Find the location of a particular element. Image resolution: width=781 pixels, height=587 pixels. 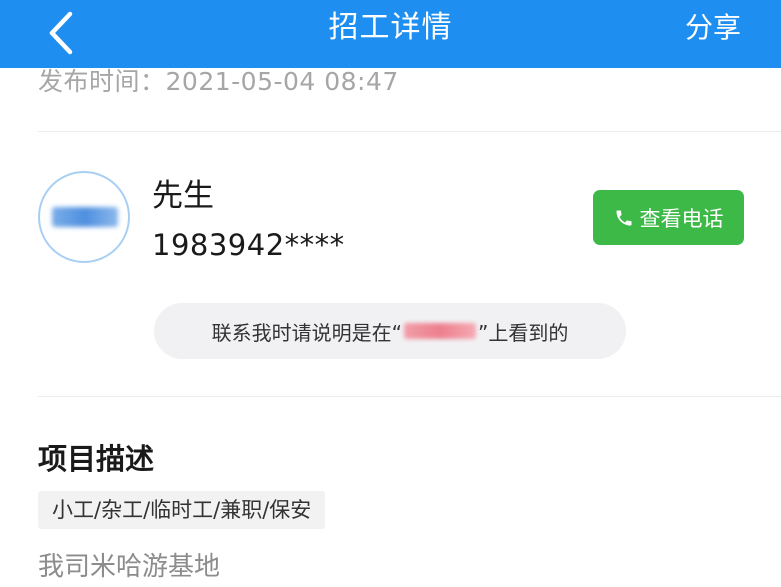

contact-notice: 联系我时请说明是在“ ”上看到的 is located at coordinates (390, 331).